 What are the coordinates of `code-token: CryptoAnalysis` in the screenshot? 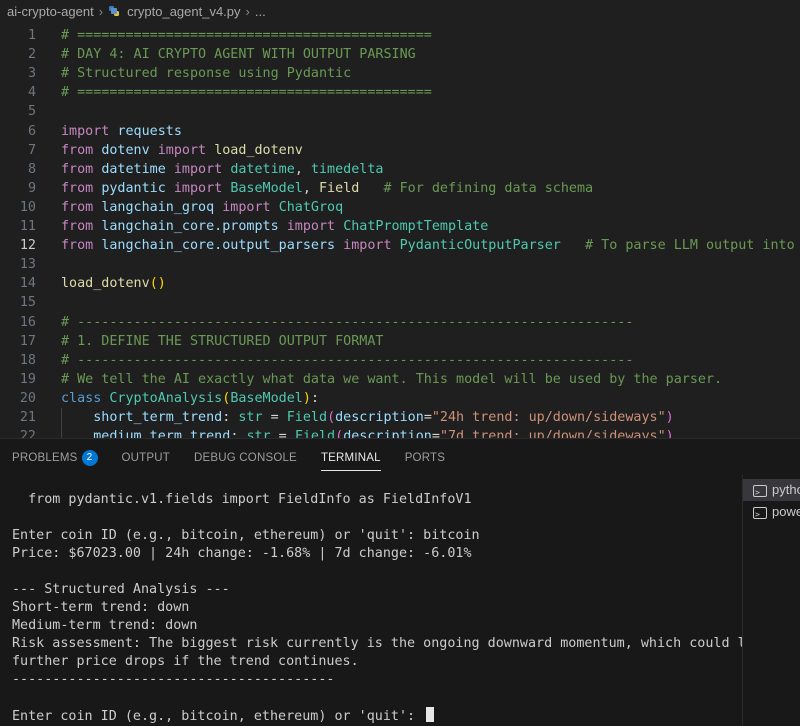 It's located at (166, 398).